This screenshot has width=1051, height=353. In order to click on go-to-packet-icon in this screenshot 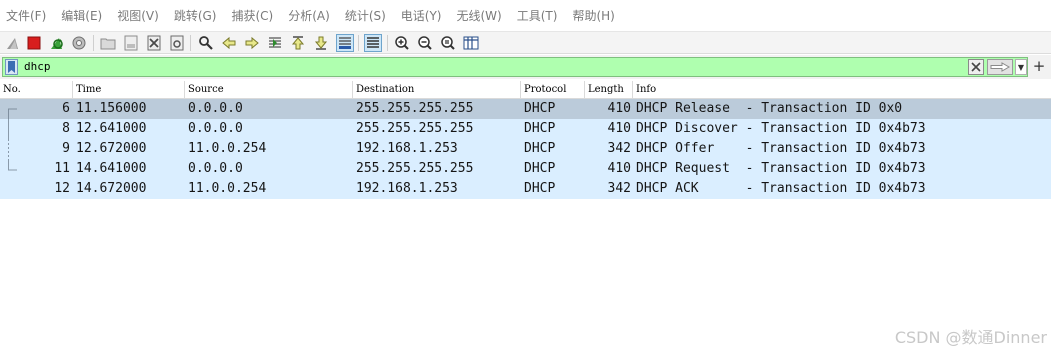, I will do `click(275, 42)`.